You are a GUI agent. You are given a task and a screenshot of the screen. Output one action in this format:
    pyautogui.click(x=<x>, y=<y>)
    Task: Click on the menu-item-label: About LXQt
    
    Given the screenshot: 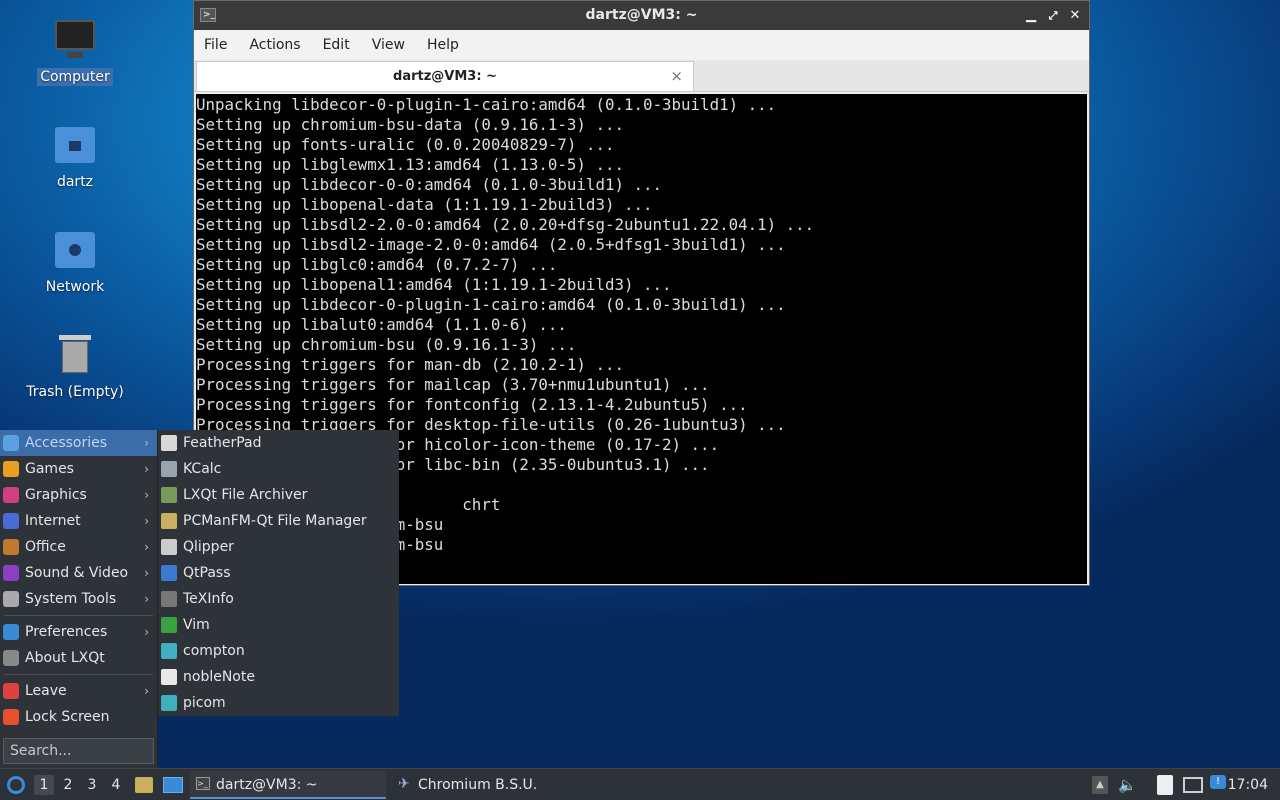 What is the action you would take?
    pyautogui.click(x=65, y=658)
    